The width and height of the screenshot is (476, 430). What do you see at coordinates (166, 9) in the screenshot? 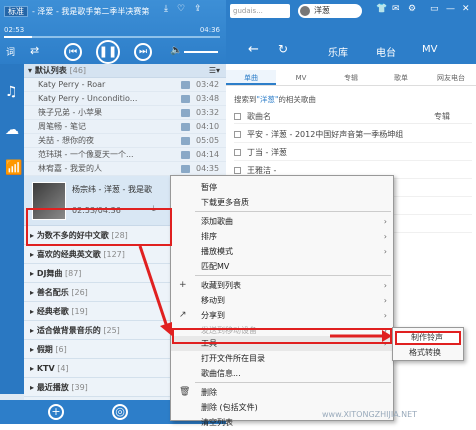
I see `download-icon: ⤓` at bounding box center [166, 9].